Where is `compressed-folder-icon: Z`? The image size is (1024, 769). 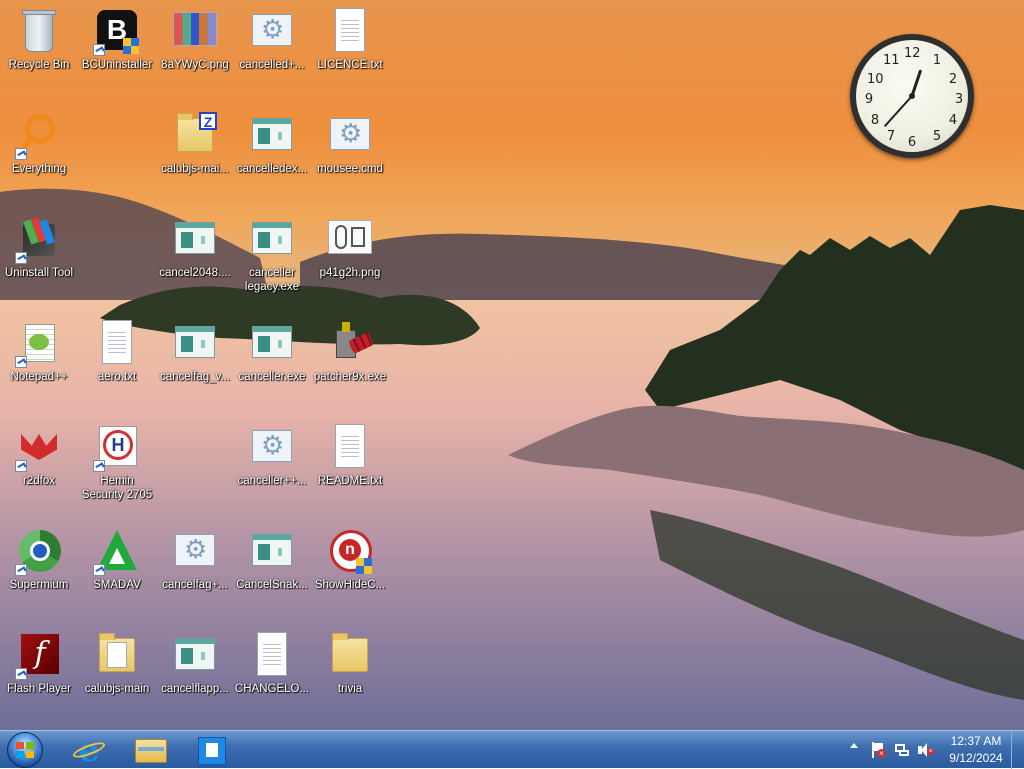 compressed-folder-icon: Z is located at coordinates (195, 136).